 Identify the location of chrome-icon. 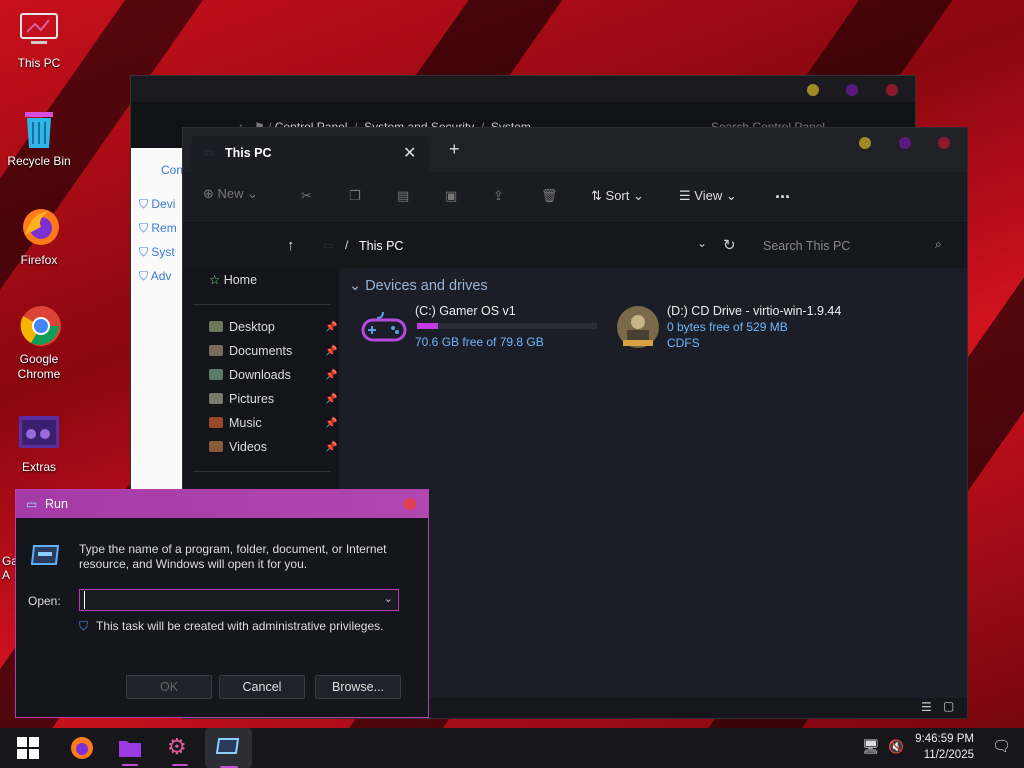
(39, 326).